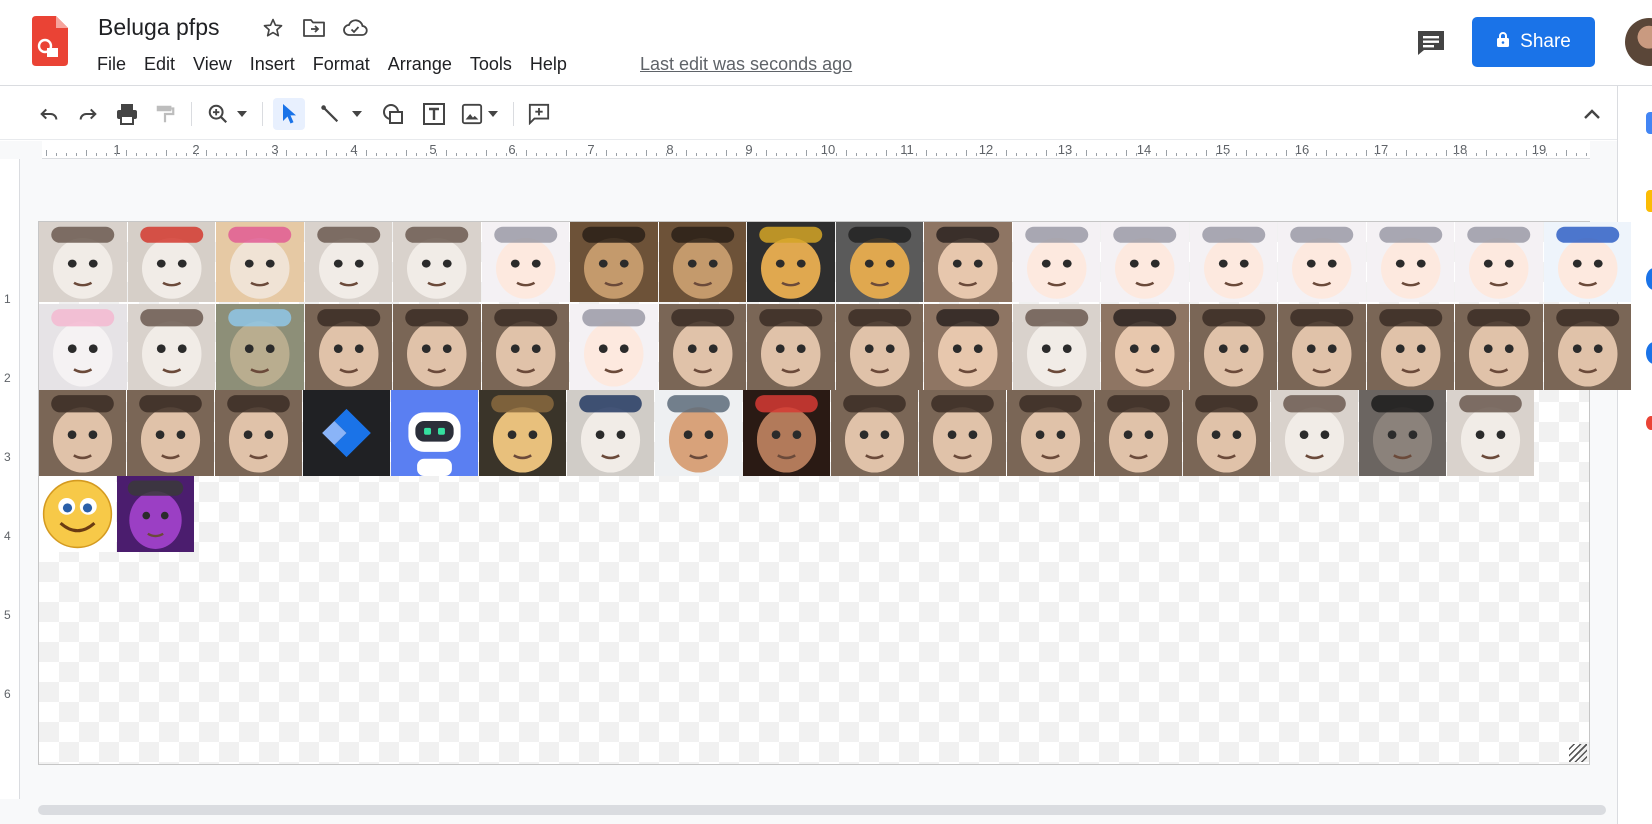 The width and height of the screenshot is (1652, 824). I want to click on comments-icon, so click(1431, 43).